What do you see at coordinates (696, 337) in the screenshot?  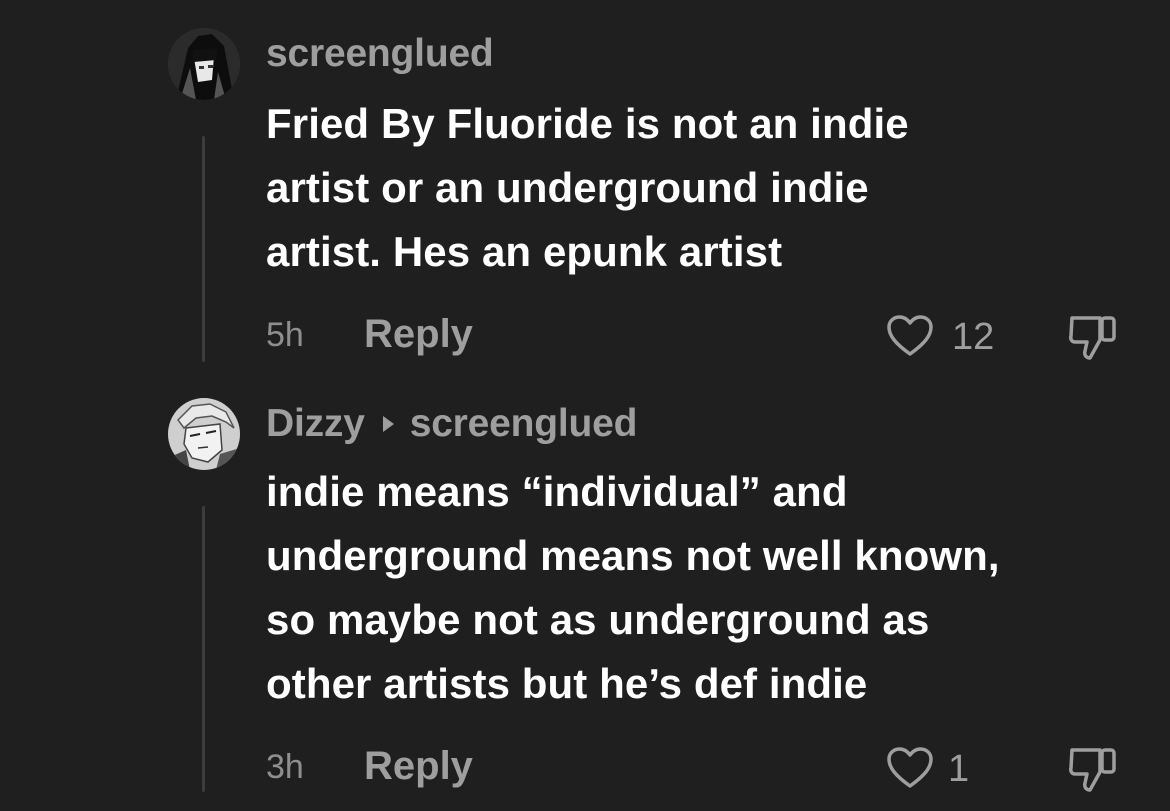 I see `comment-actions: 5h Reply 12` at bounding box center [696, 337].